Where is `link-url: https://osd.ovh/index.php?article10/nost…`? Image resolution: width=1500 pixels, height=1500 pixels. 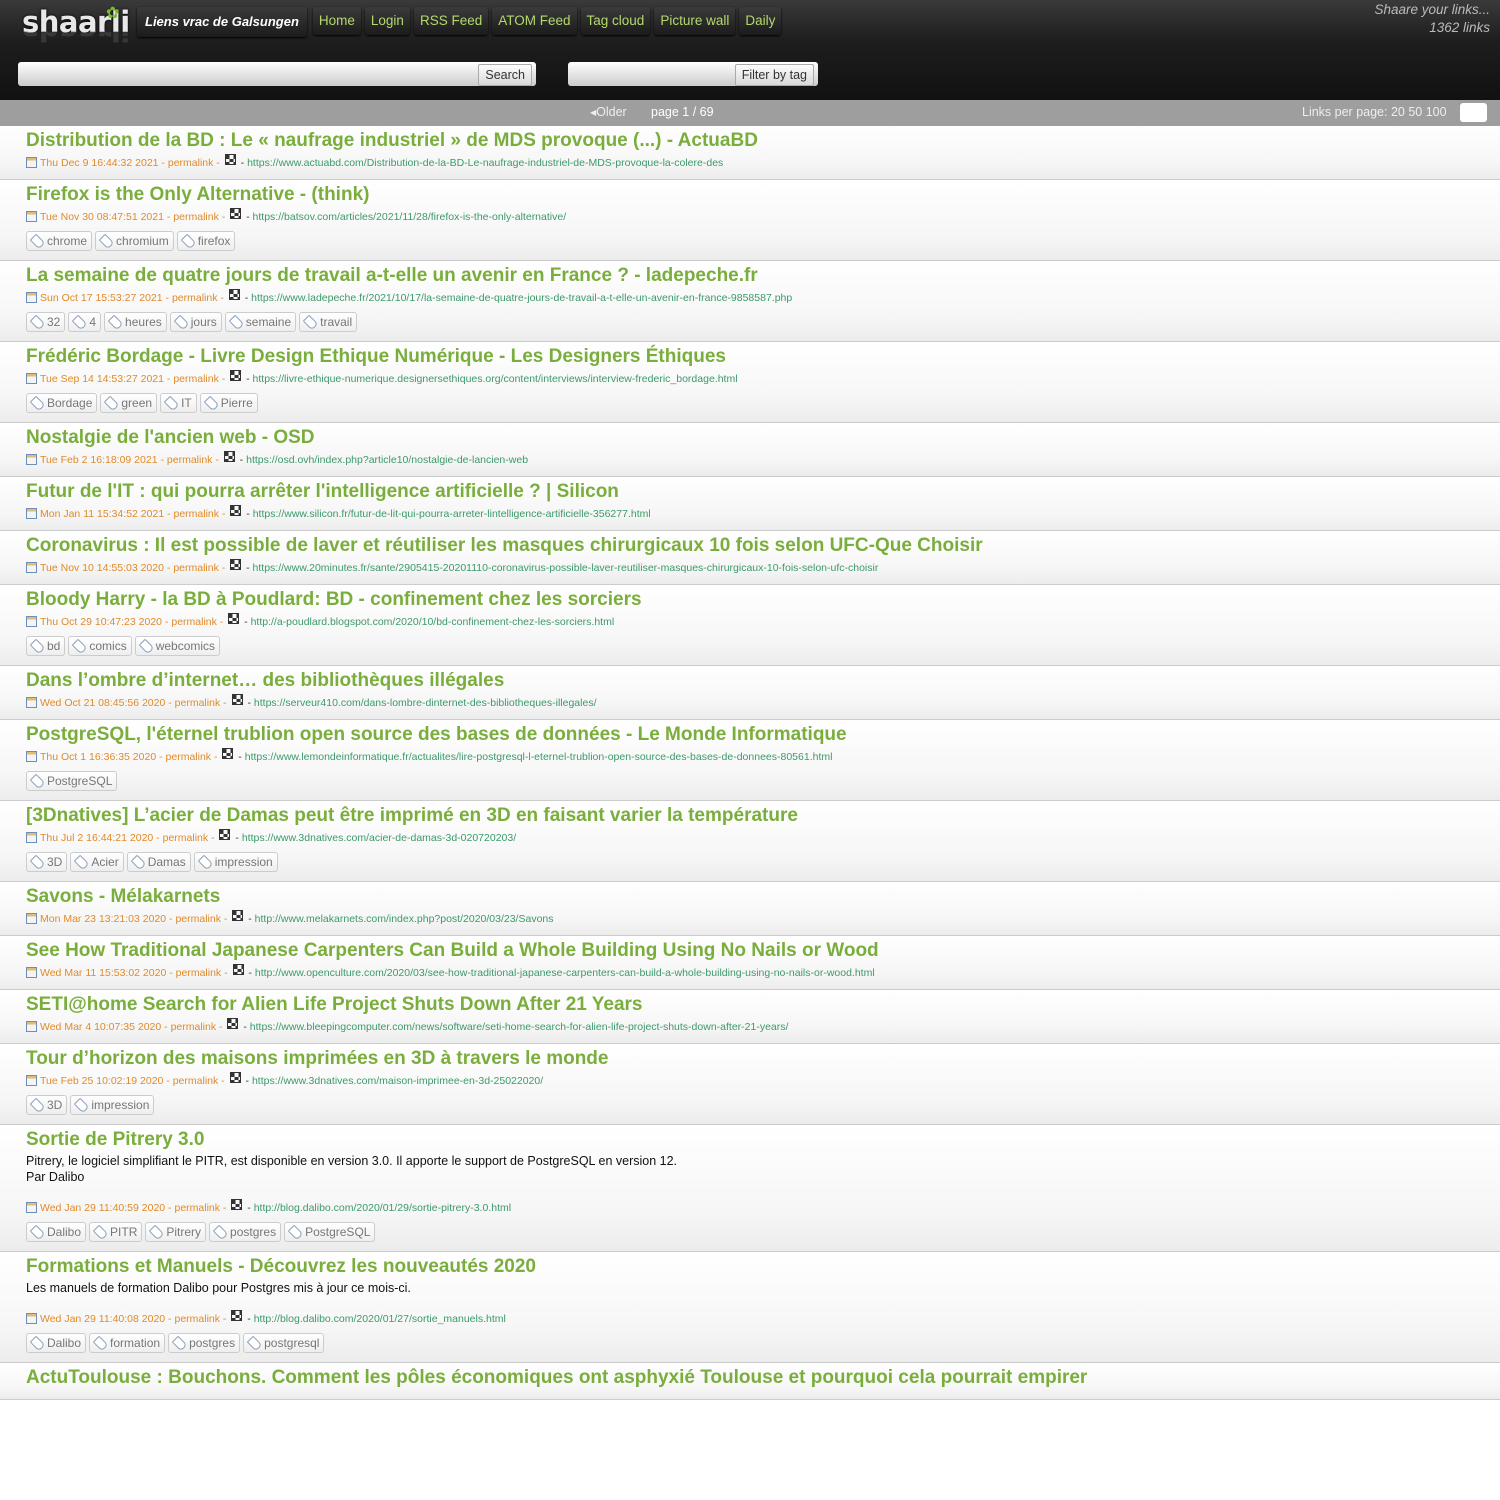 link-url: https://osd.ovh/index.php?article10/nost… is located at coordinates (387, 460).